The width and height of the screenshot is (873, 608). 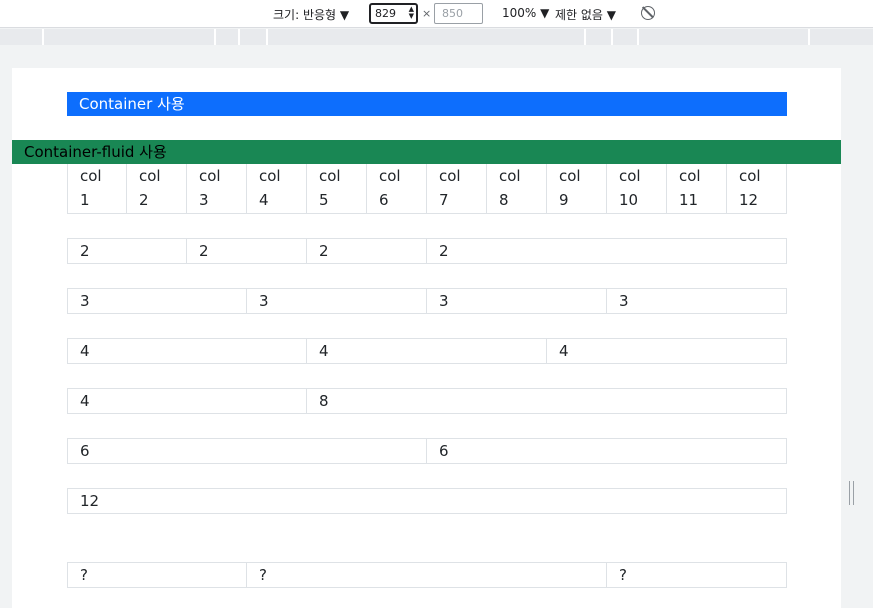 I want to click on grid-col: col 1, so click(x=97, y=189).